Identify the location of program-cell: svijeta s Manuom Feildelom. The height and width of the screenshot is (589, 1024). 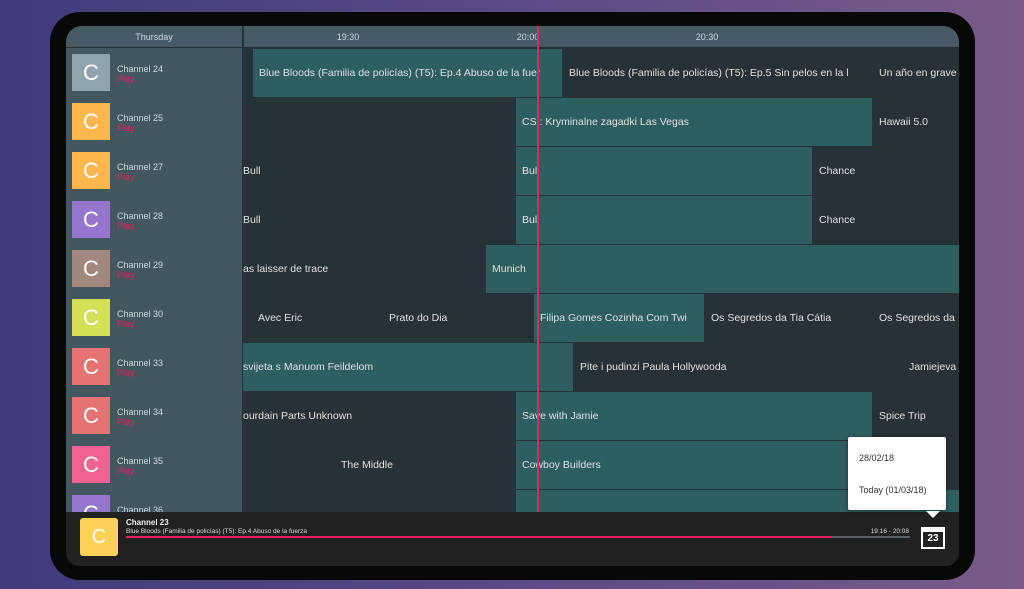
(408, 367).